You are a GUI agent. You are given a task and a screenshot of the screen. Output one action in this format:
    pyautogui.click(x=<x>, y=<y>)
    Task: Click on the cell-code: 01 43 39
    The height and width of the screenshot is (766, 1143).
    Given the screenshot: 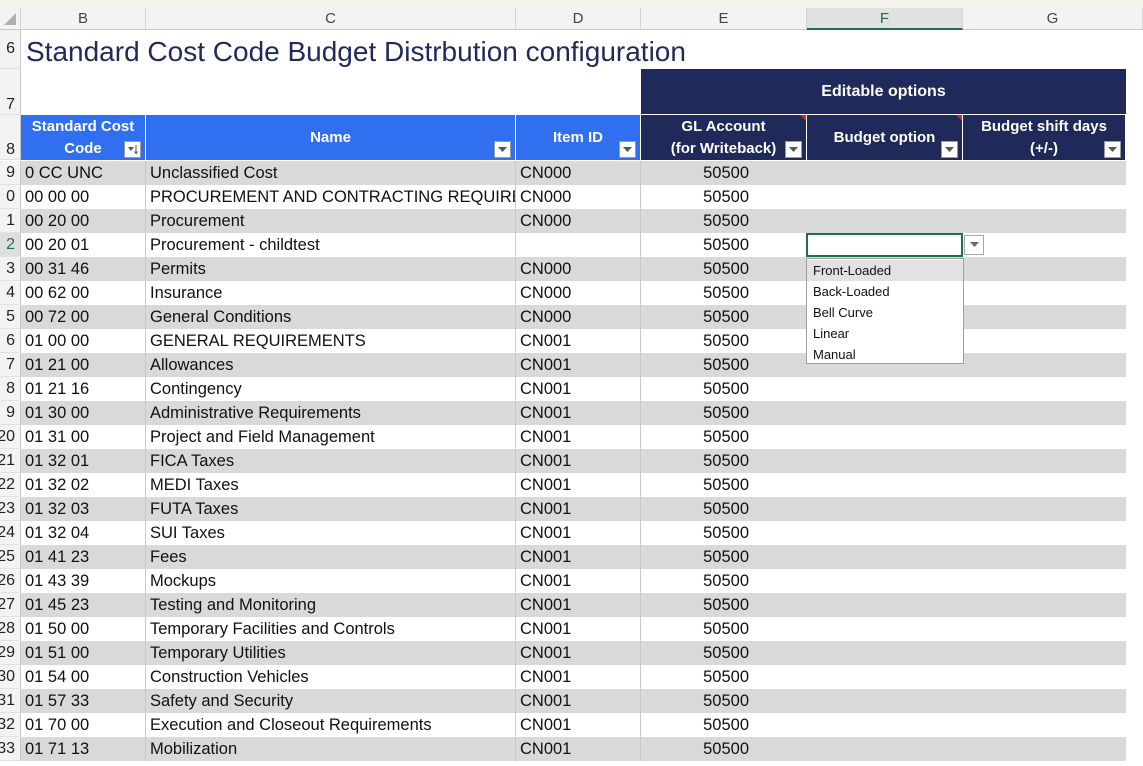 What is the action you would take?
    pyautogui.click(x=83, y=581)
    